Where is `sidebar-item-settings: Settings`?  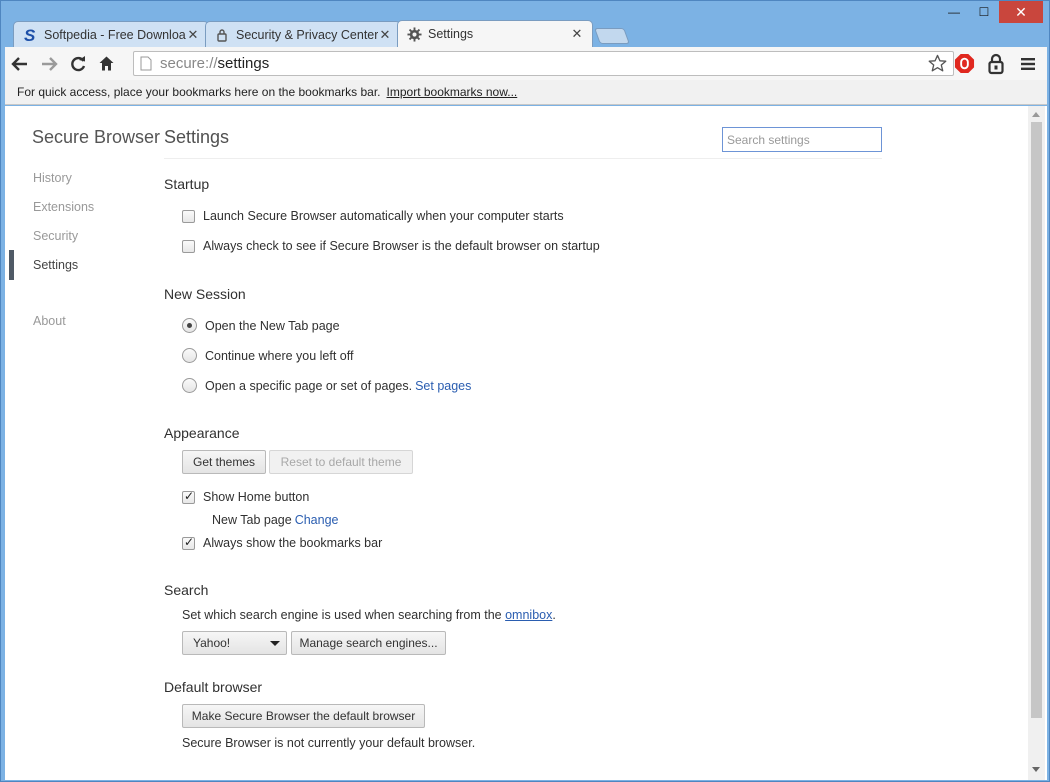
sidebar-item-settings: Settings is located at coordinates (55, 265).